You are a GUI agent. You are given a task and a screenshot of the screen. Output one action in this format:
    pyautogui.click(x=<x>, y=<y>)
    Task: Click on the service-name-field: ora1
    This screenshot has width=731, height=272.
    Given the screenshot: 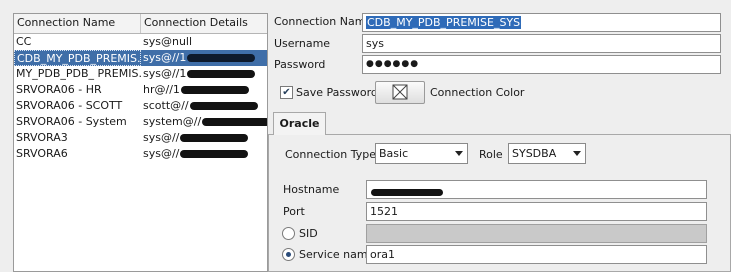 What is the action you would take?
    pyautogui.click(x=536, y=254)
    